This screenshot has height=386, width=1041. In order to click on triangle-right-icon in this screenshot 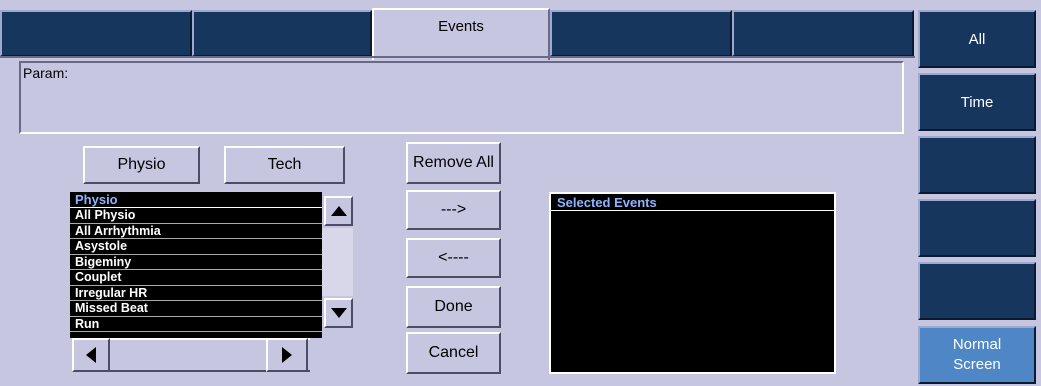, I will do `click(287, 355)`.